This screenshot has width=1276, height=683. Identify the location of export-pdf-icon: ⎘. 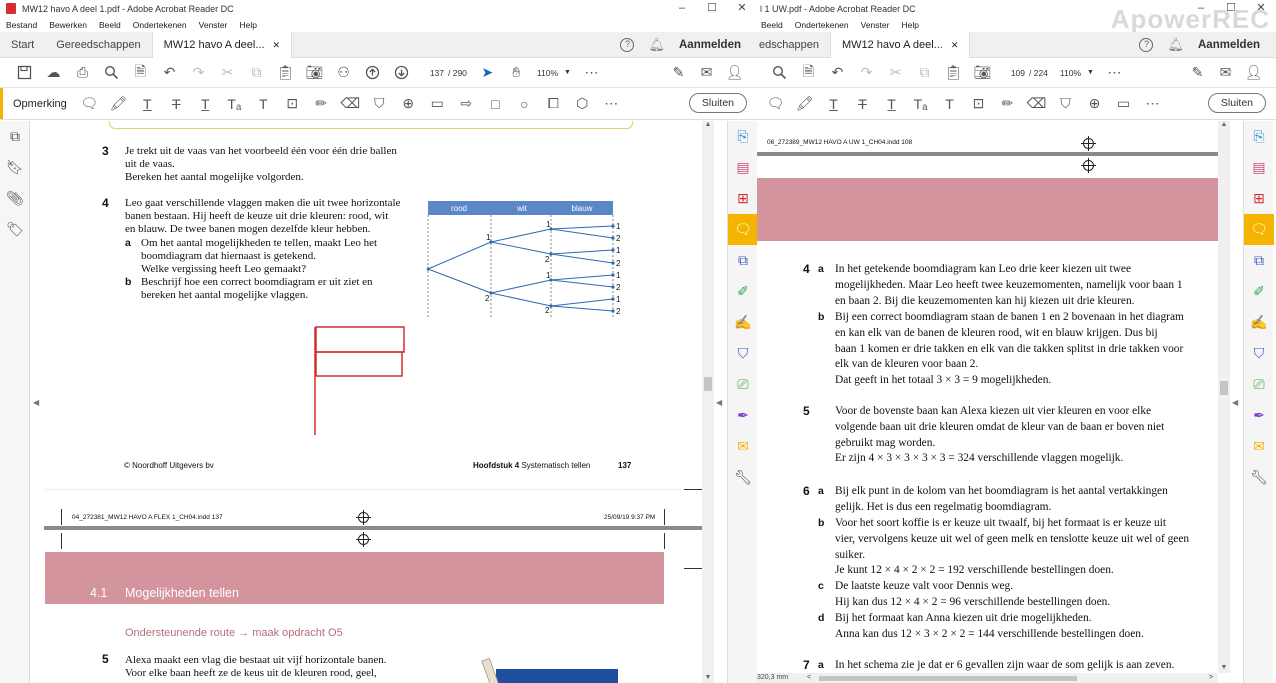
(742, 136).